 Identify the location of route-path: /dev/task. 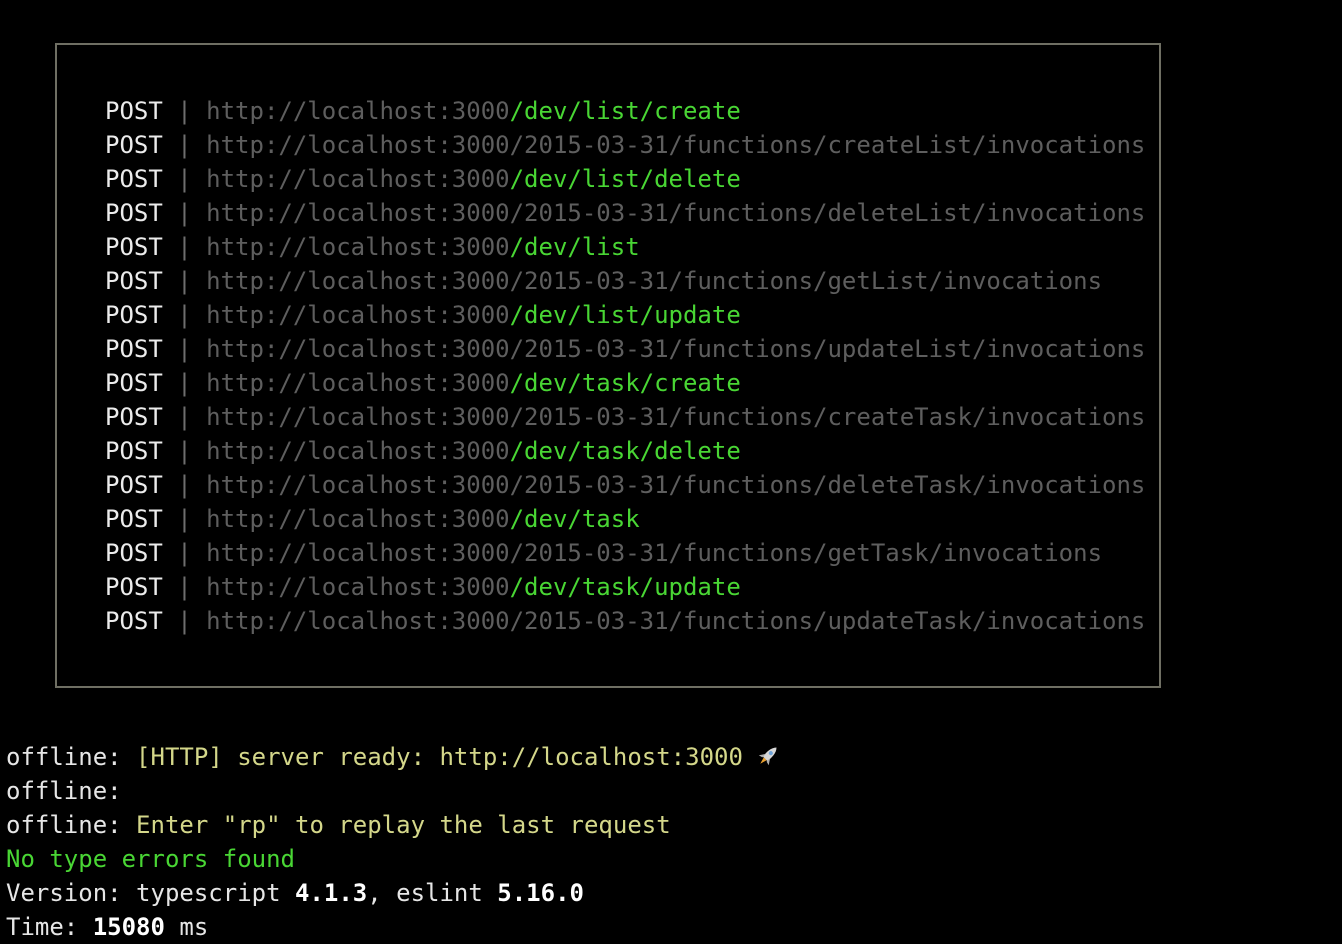
(574, 519).